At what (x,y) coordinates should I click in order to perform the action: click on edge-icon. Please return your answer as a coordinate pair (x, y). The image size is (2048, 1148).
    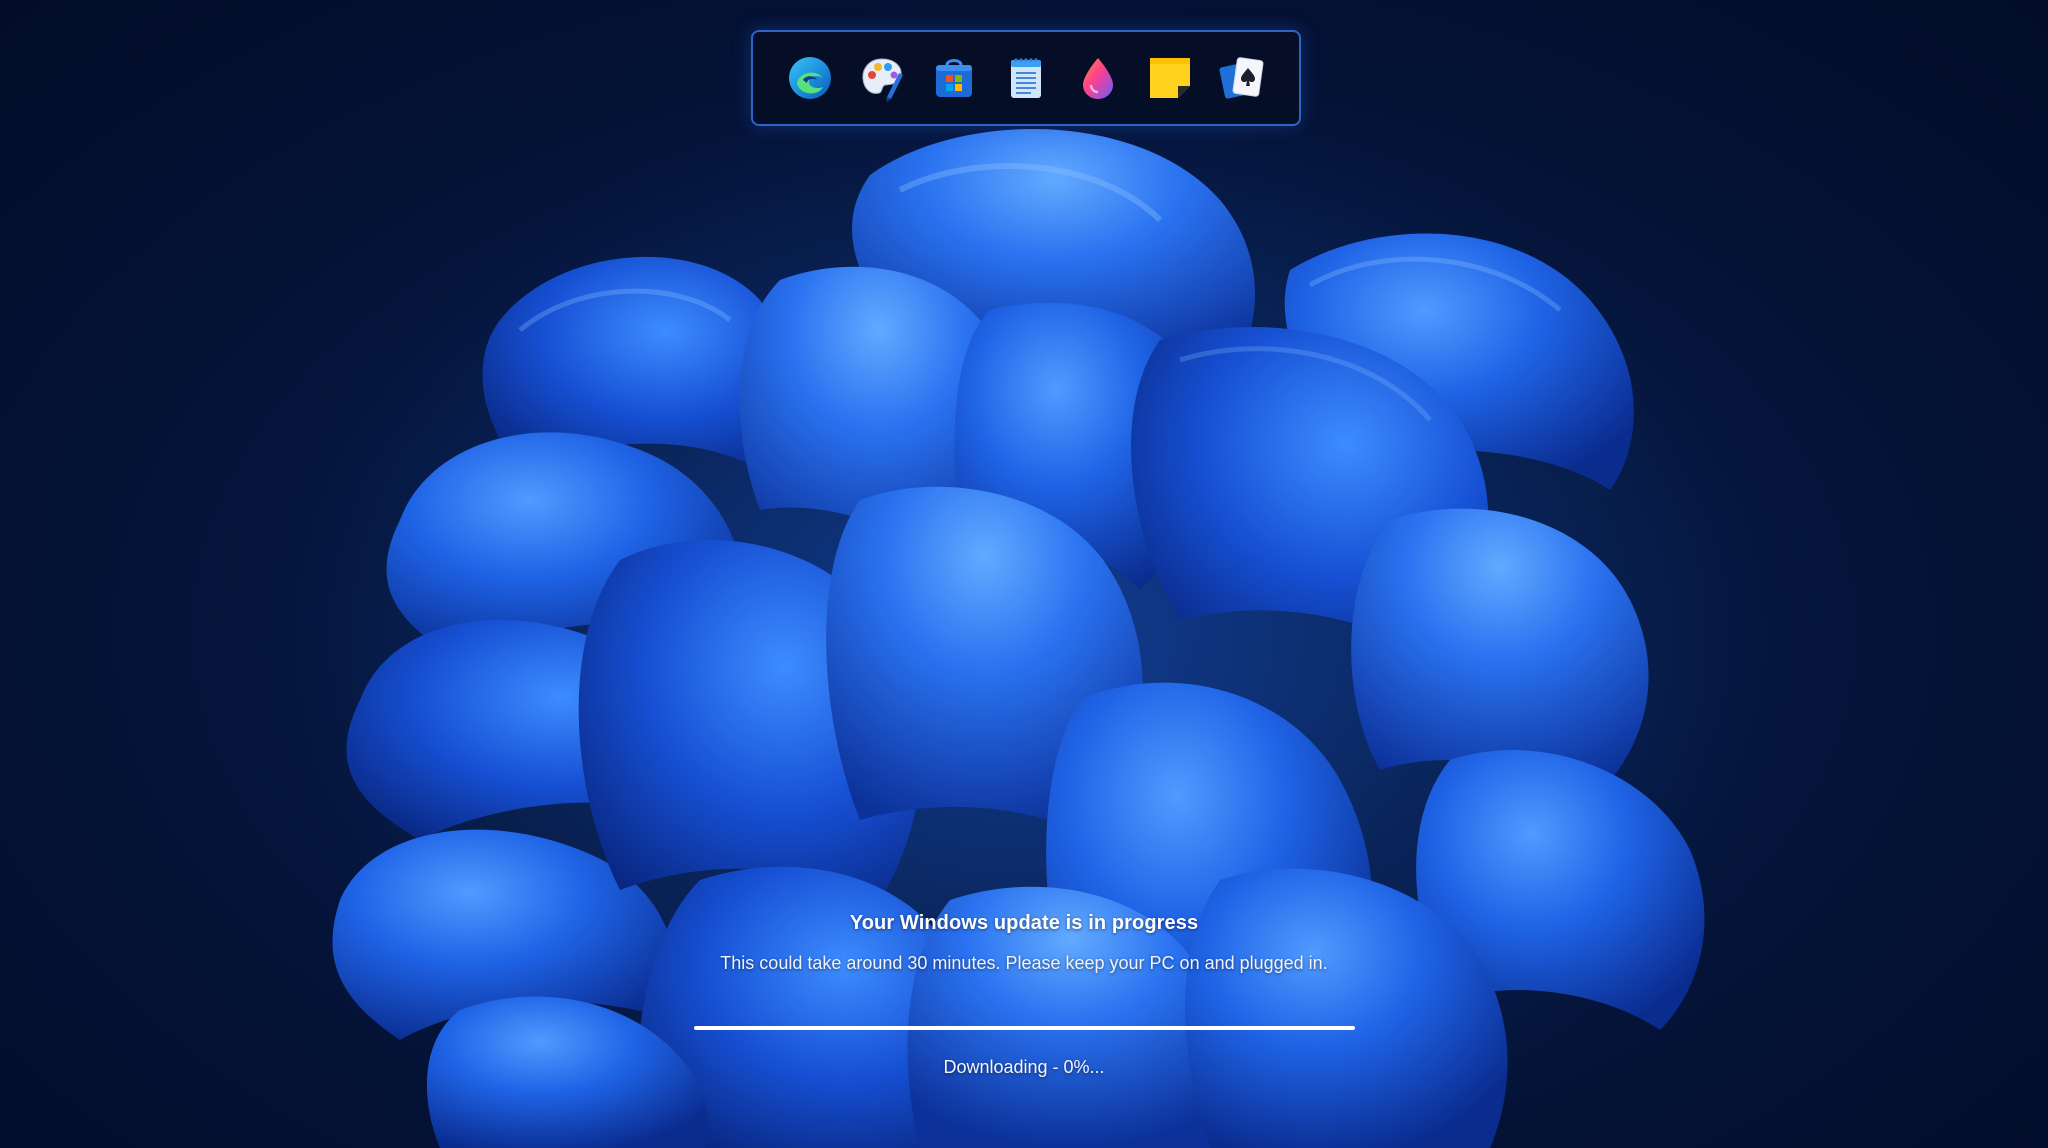
    Looking at the image, I should click on (810, 78).